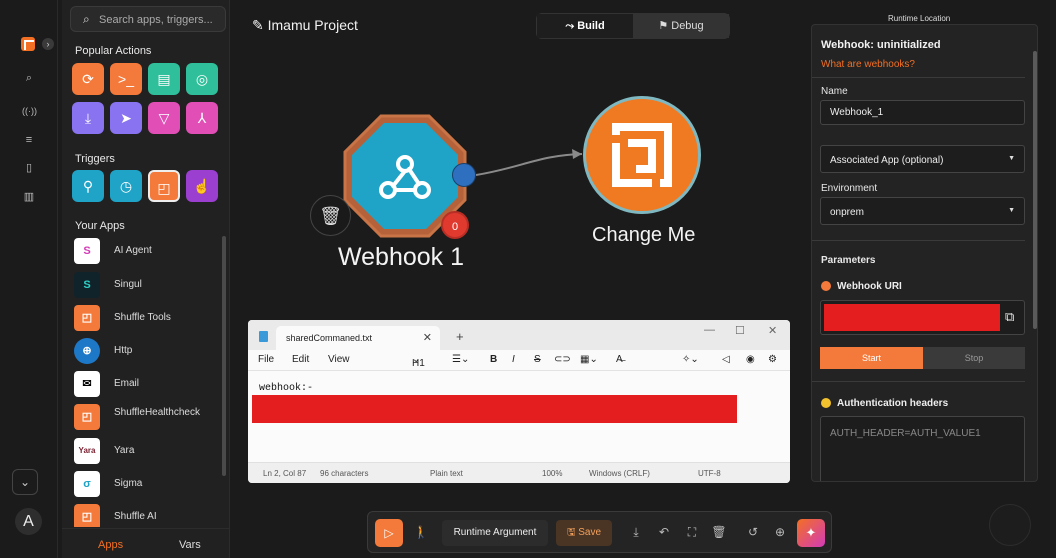  I want to click on cursor-position: Ln 2, Col 87, so click(285, 473).